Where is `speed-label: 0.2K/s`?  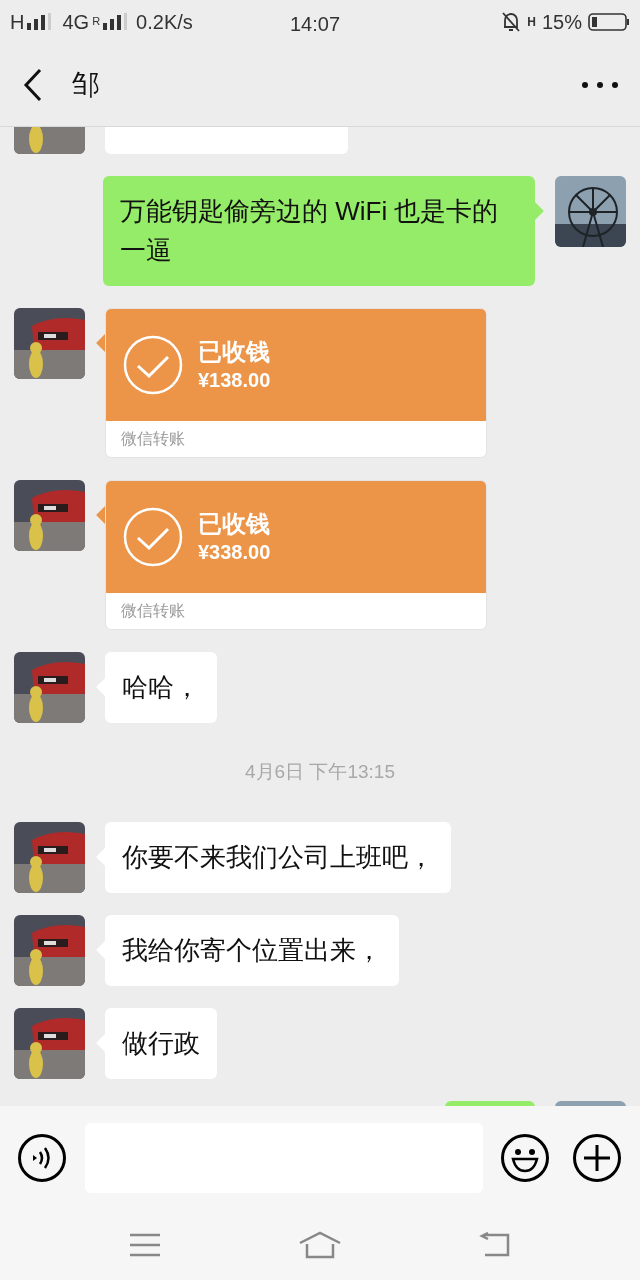 speed-label: 0.2K/s is located at coordinates (164, 22).